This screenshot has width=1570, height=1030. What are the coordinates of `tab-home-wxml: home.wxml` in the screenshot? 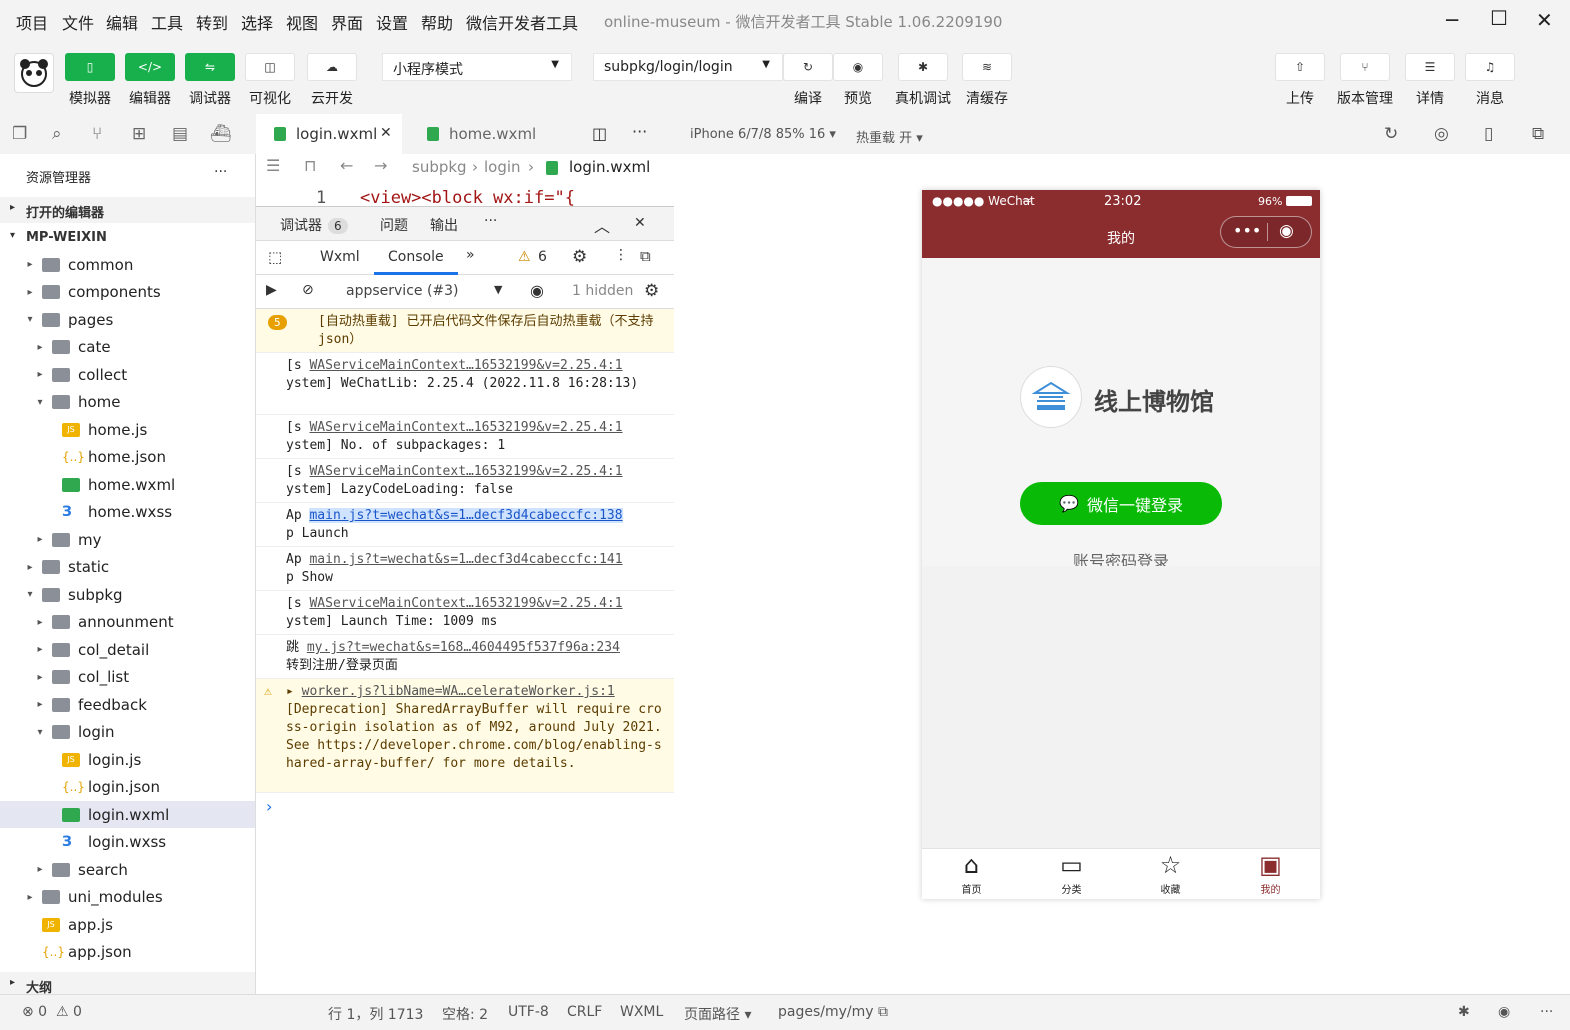 It's located at (484, 134).